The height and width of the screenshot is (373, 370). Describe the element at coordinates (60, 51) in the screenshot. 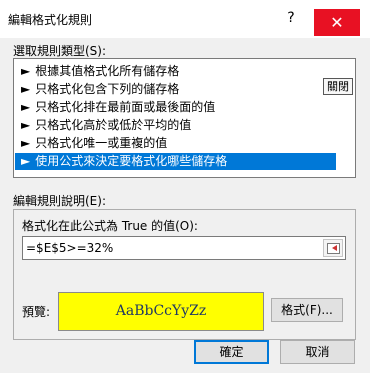

I see `rule-type-heading: 選取規則類型(S):` at that location.